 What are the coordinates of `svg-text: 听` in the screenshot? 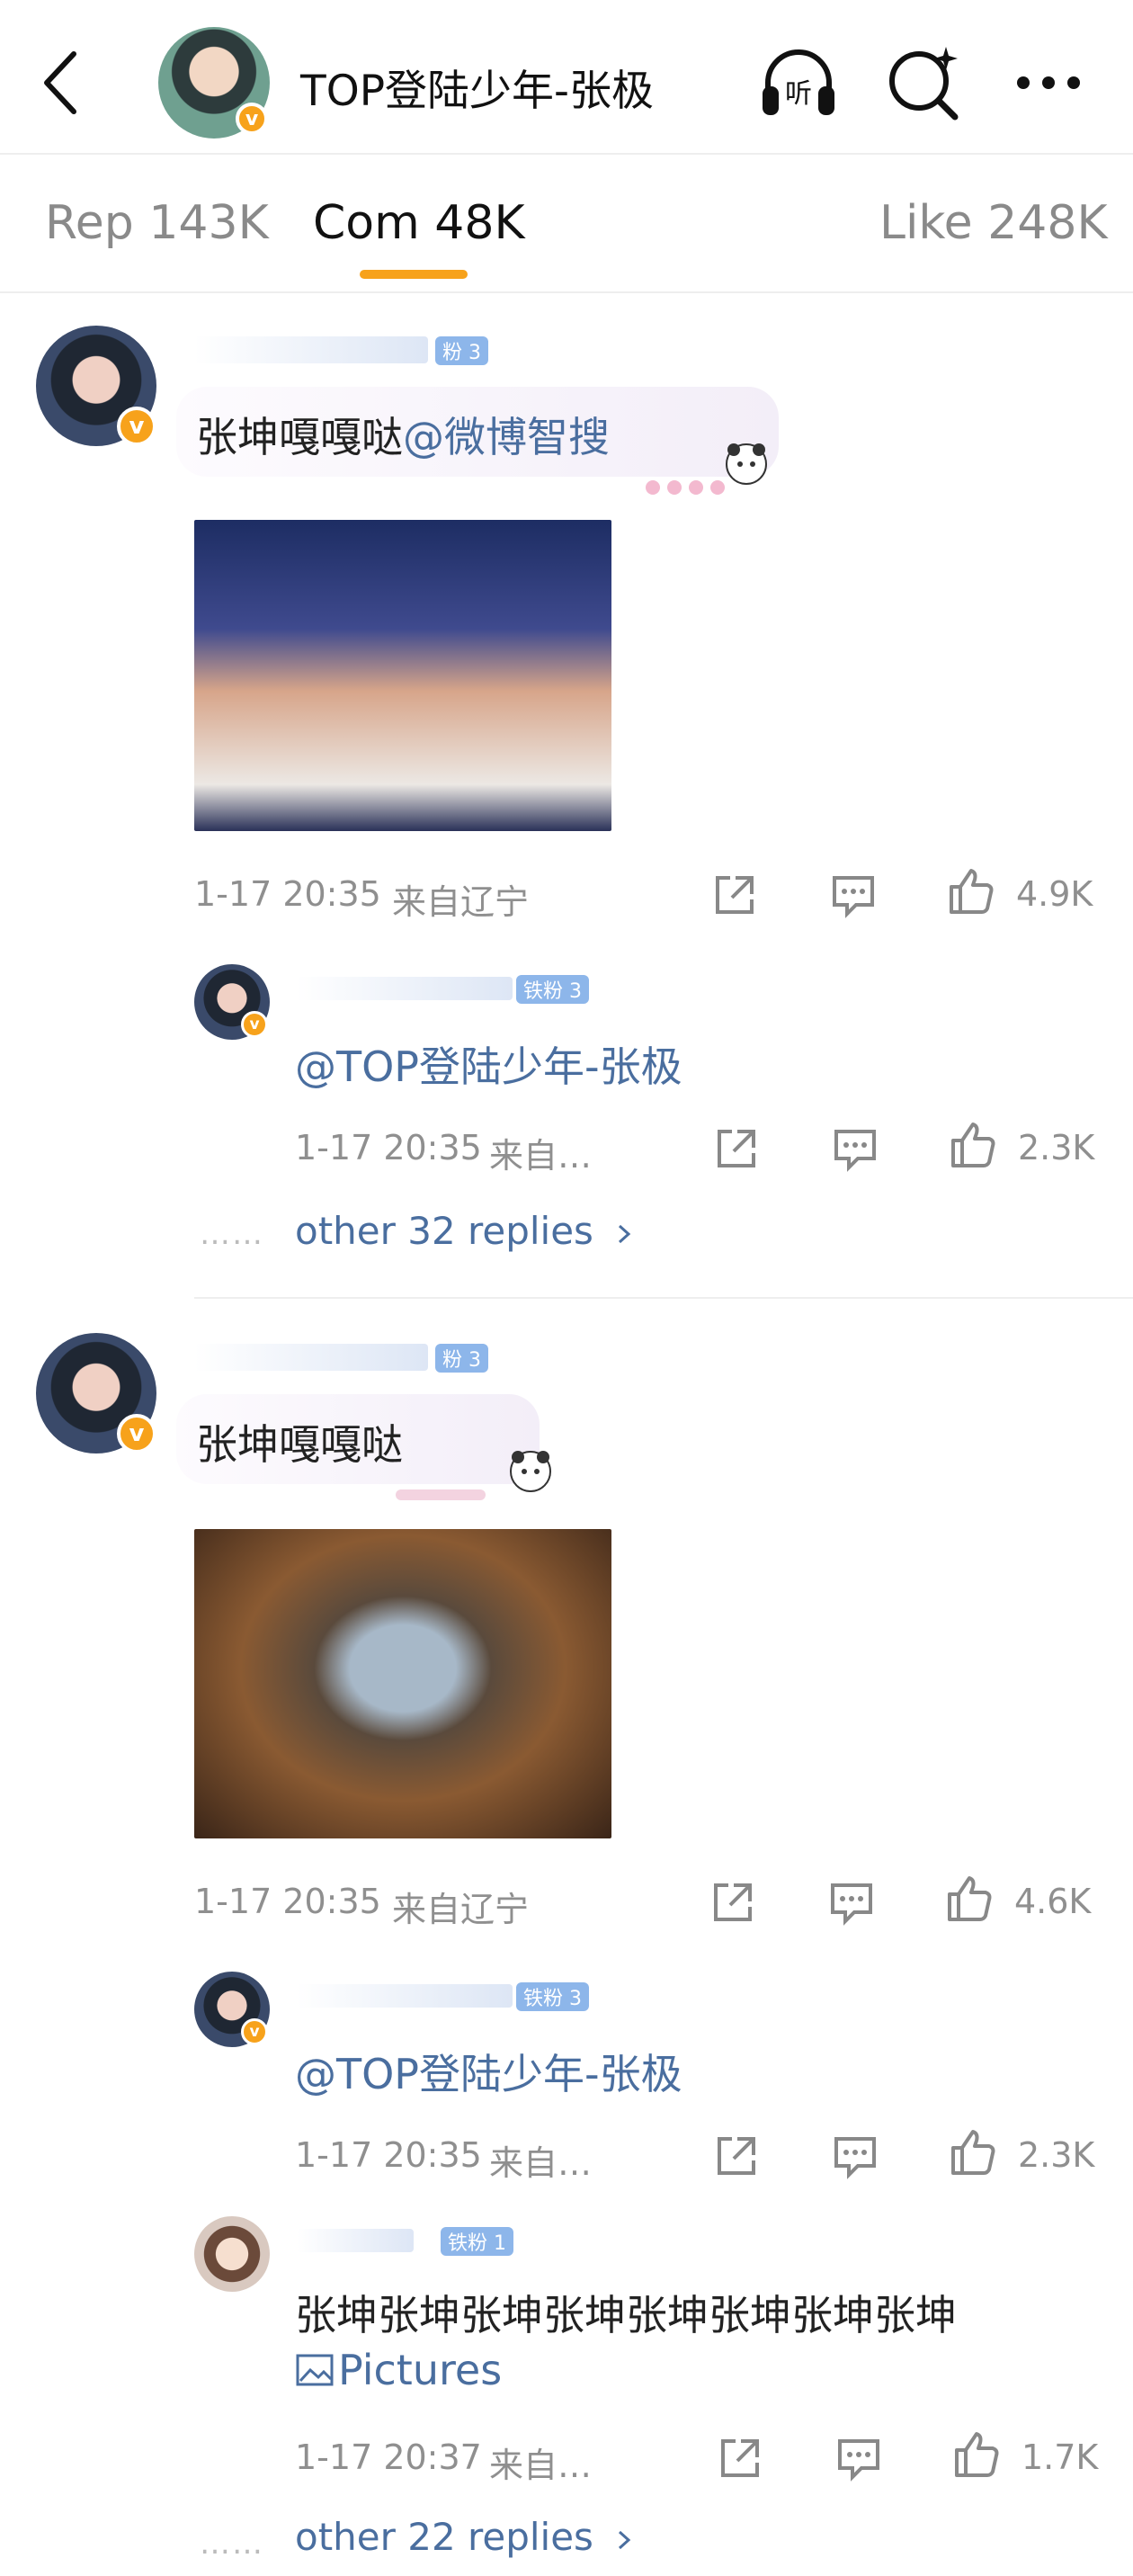 It's located at (798, 94).